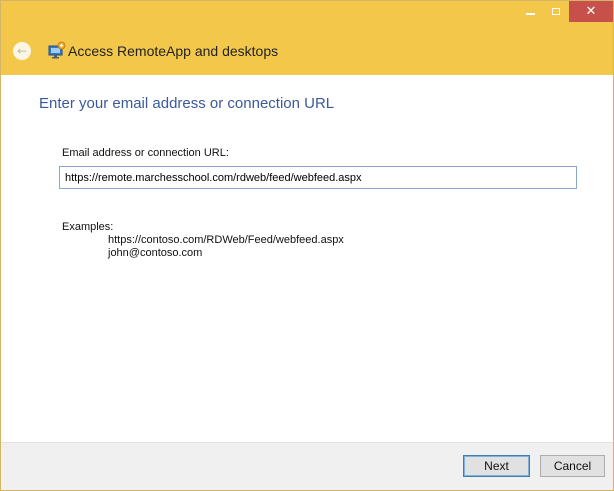  What do you see at coordinates (88, 227) in the screenshot?
I see `examples-label: Examples:` at bounding box center [88, 227].